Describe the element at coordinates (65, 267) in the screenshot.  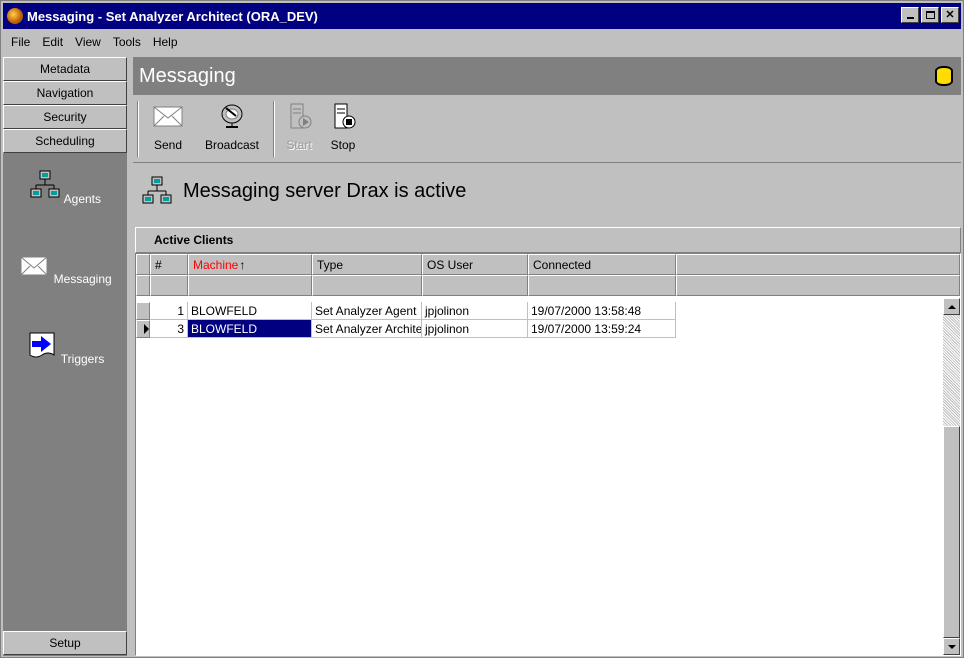
I see `sidebar-tool-messaging: Messaging` at that location.